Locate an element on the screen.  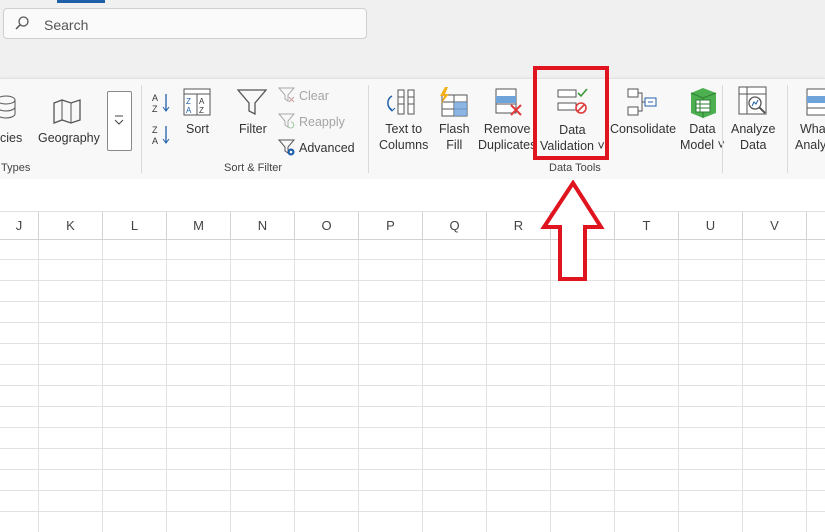
text-to-columns-line2: Columns is located at coordinates (404, 145).